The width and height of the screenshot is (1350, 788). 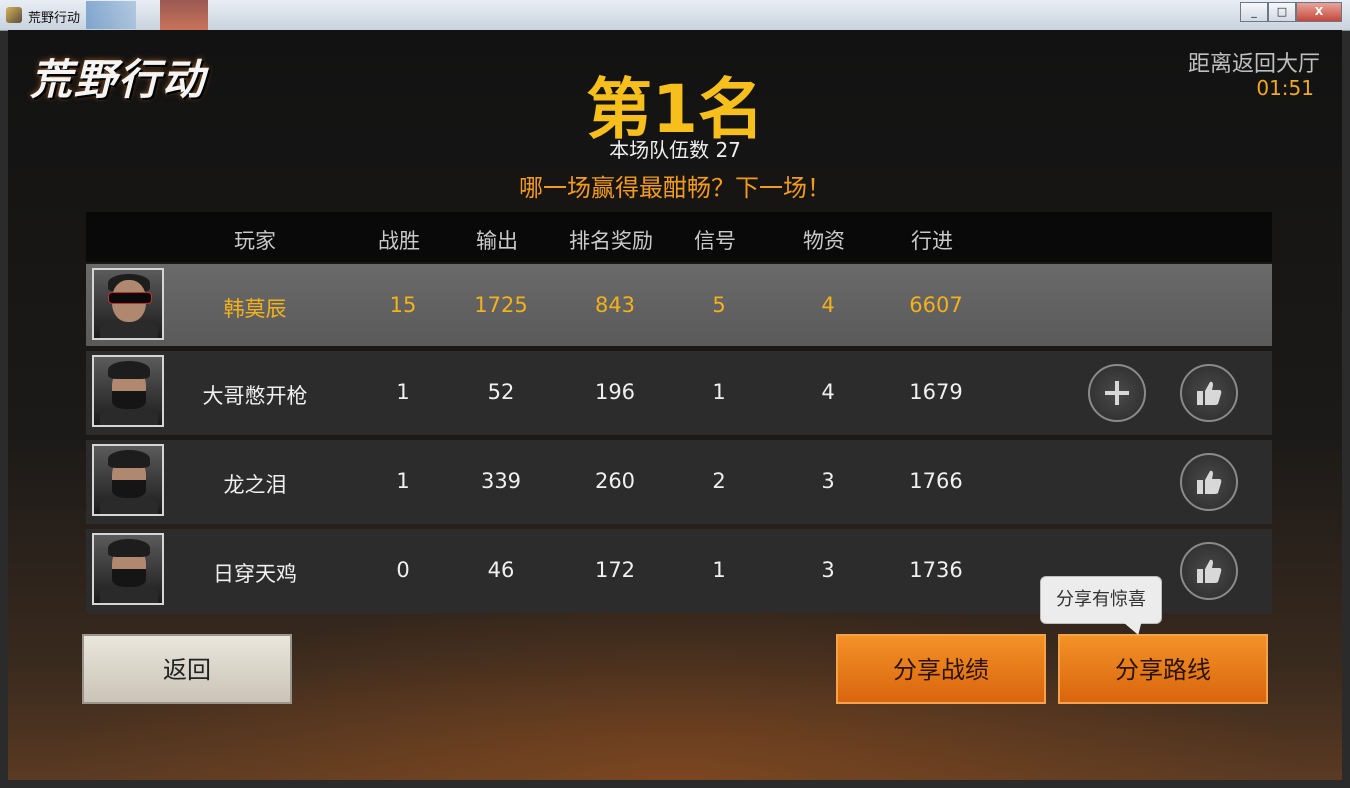 What do you see at coordinates (679, 482) in the screenshot?
I see `table-row: 龙之泪 1 339 260 2 3 1766` at bounding box center [679, 482].